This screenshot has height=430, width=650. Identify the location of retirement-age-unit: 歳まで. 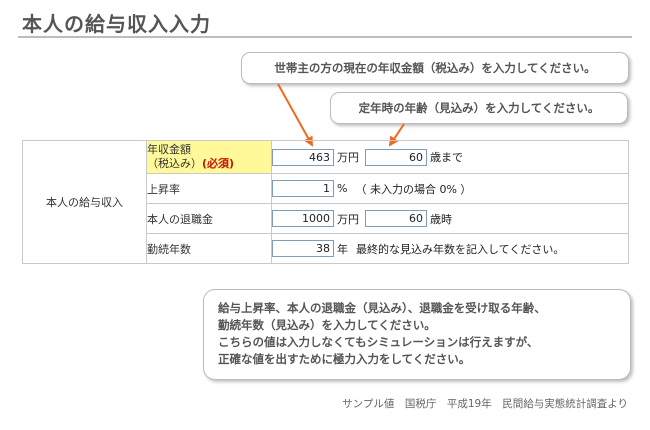
(446, 157).